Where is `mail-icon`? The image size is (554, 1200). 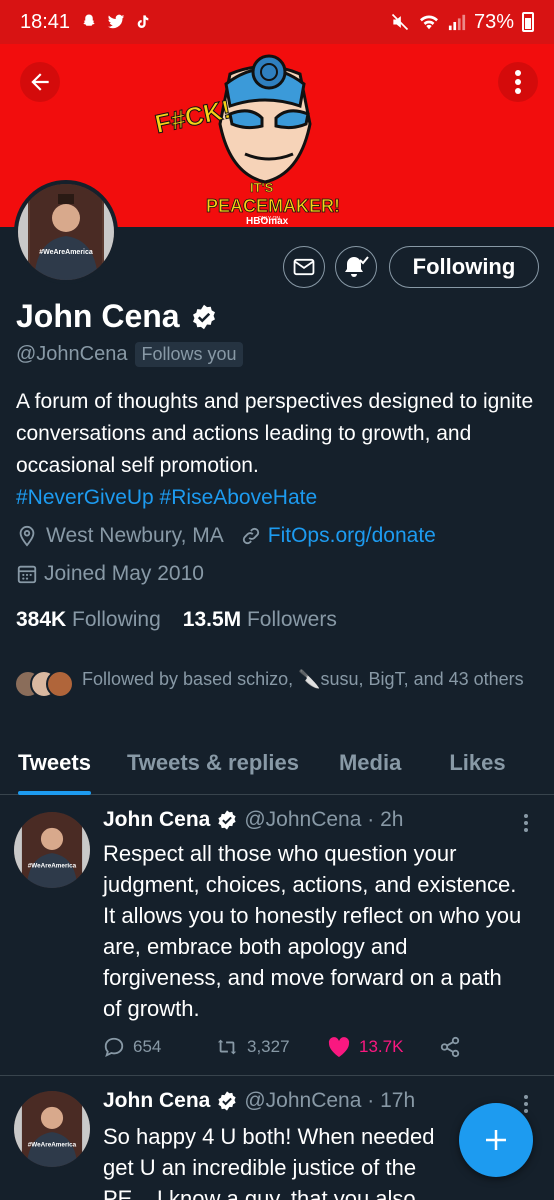
mail-icon is located at coordinates (304, 267).